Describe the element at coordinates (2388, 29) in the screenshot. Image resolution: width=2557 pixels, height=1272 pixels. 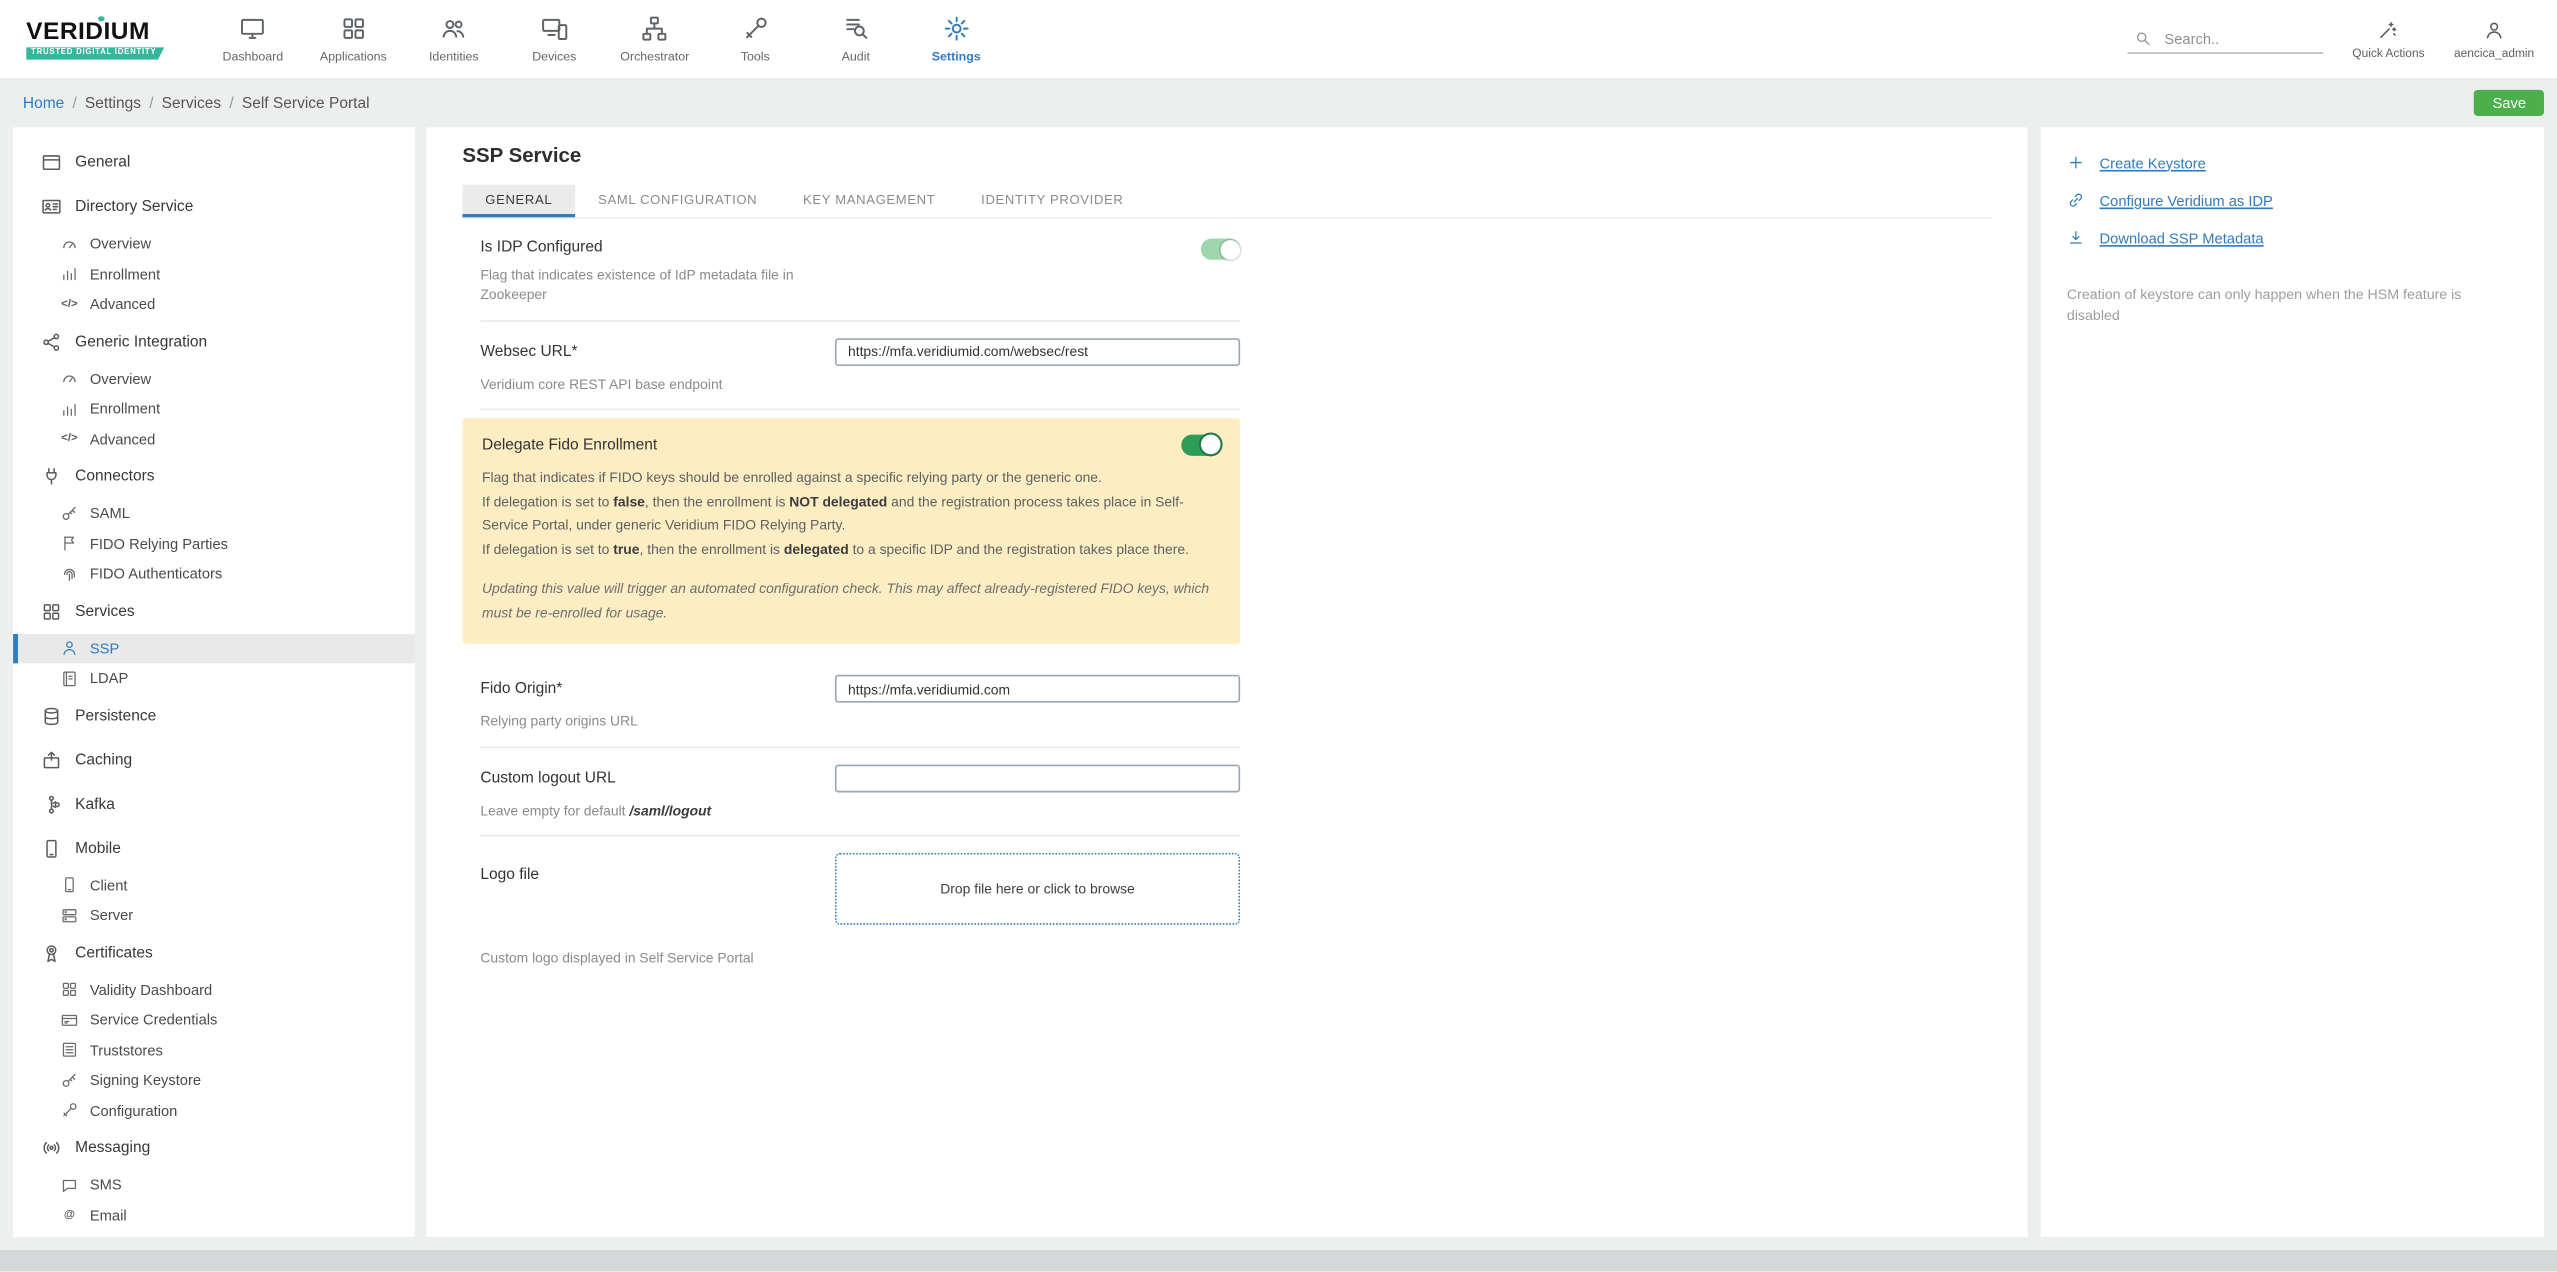
I see `quick-actions-icon` at that location.